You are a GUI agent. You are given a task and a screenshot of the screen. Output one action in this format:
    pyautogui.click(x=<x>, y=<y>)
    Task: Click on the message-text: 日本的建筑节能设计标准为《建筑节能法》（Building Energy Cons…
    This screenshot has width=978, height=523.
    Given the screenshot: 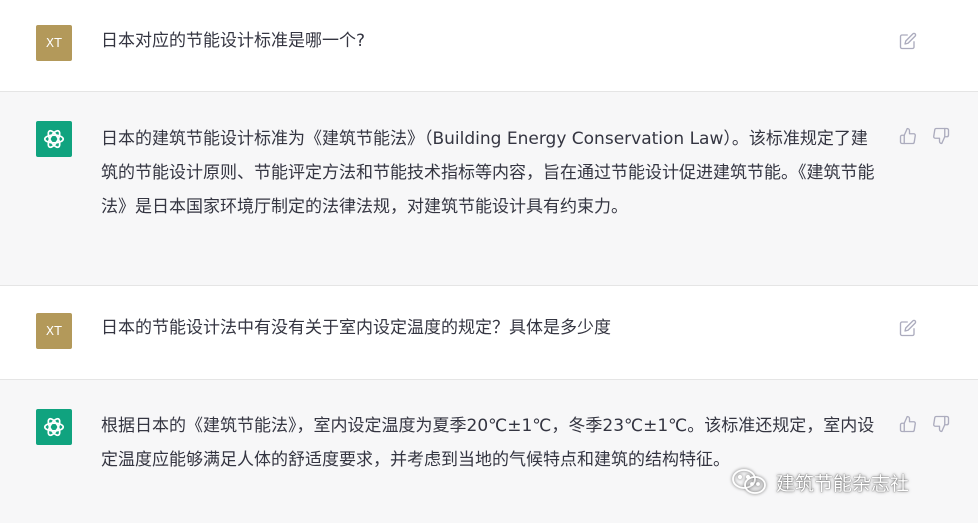 What is the action you would take?
    pyautogui.click(x=488, y=173)
    